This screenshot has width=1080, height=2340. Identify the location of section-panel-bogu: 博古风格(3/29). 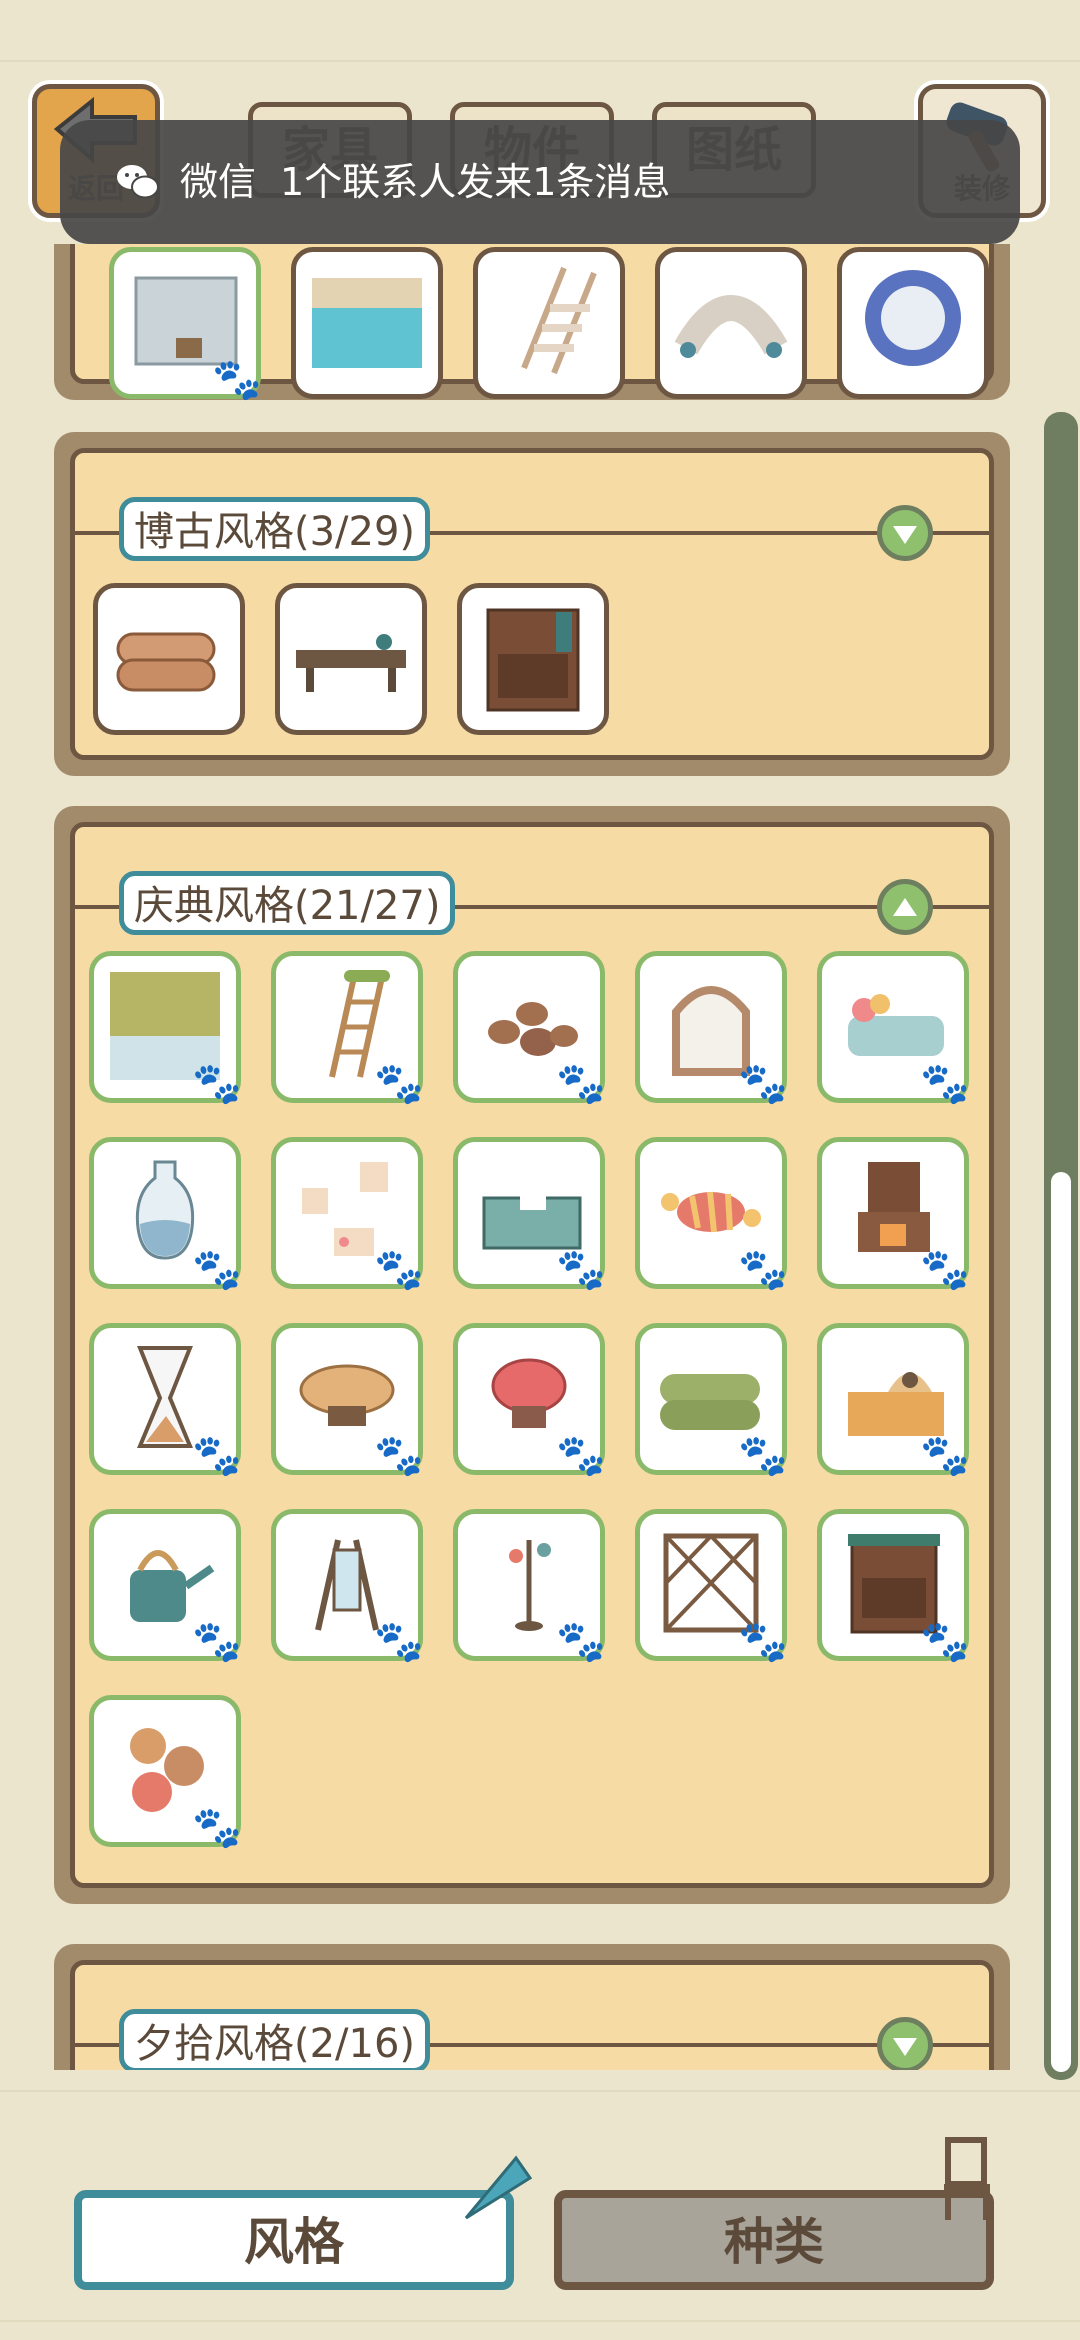
(532, 604).